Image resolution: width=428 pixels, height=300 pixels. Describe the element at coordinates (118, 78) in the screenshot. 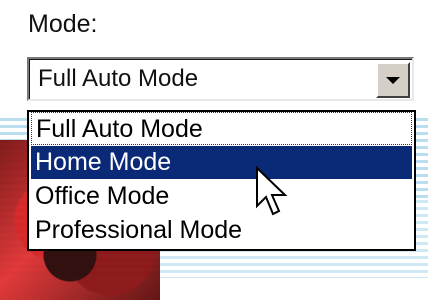

I see `mode-selected-value: Full Auto Mode` at that location.